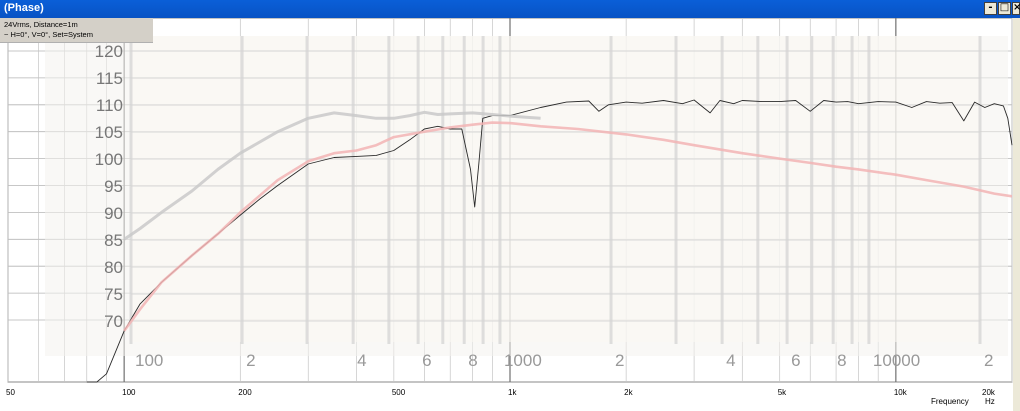  Describe the element at coordinates (113, 321) in the screenshot. I see `overlay-y-tick-label: 70` at that location.